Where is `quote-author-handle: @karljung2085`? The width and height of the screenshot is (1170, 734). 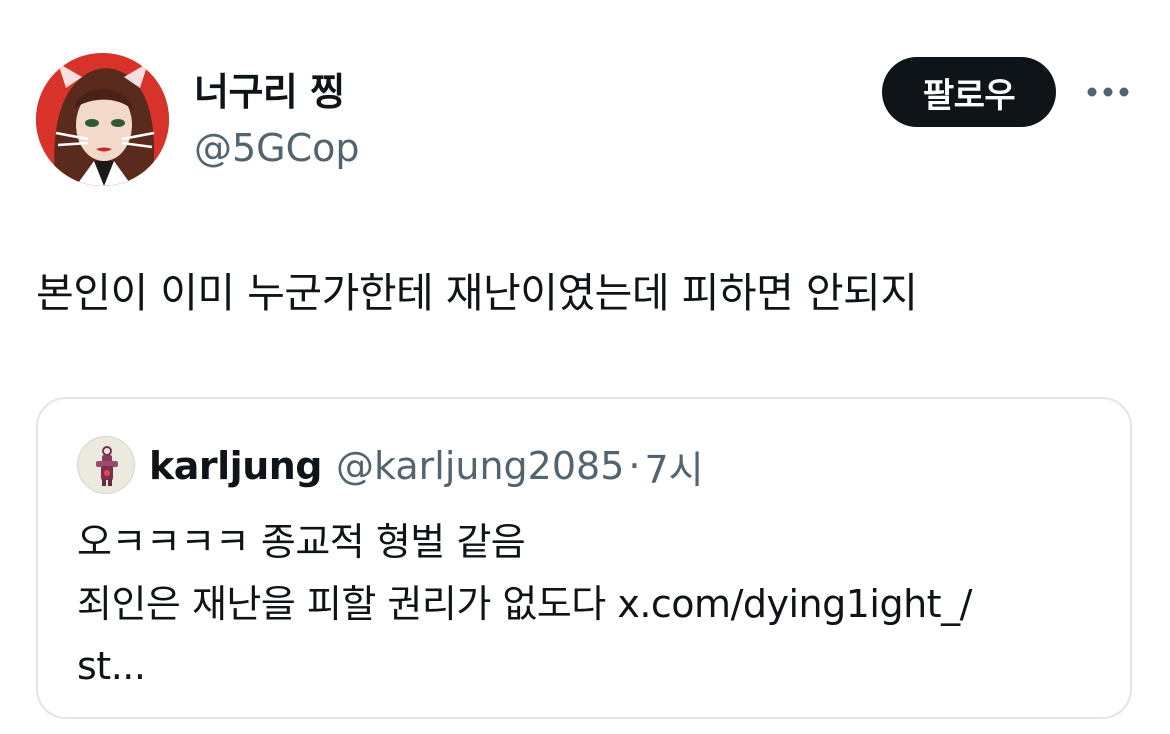 quote-author-handle: @karljung2085 is located at coordinates (480, 466).